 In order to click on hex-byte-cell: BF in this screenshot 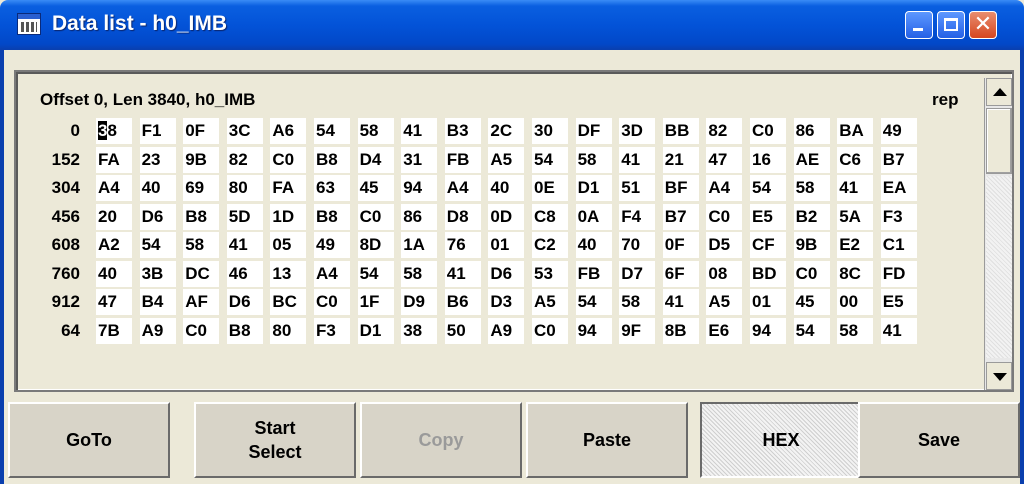, I will do `click(680, 188)`.